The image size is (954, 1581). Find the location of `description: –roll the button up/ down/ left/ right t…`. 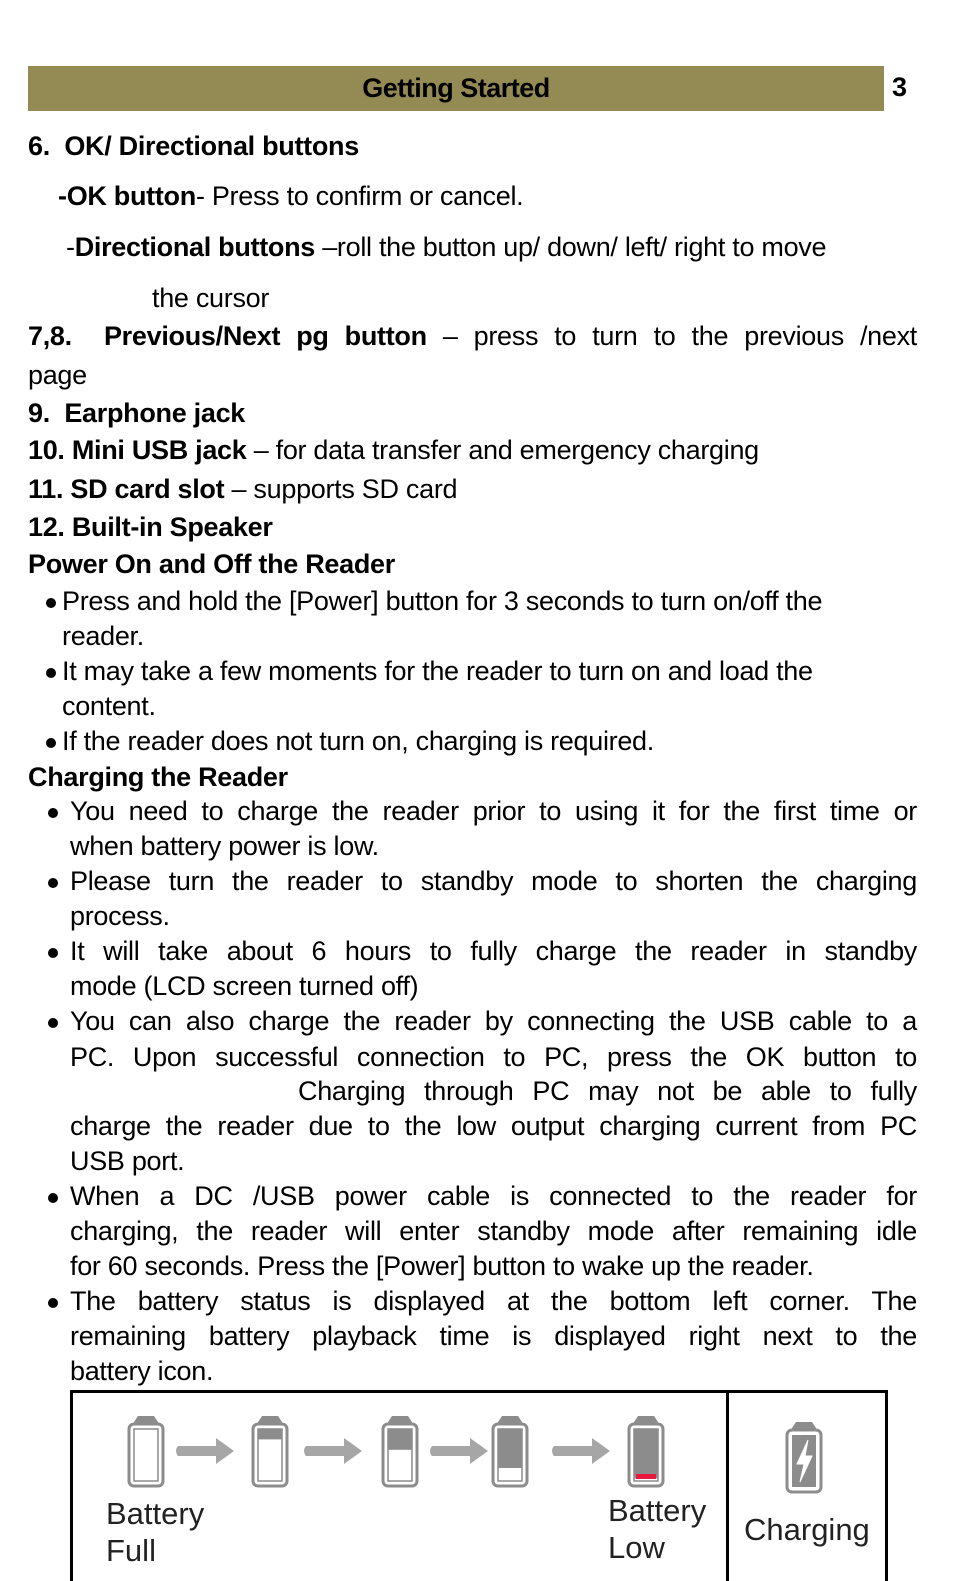

description: –roll the button up/ down/ left/ right t… is located at coordinates (571, 247).